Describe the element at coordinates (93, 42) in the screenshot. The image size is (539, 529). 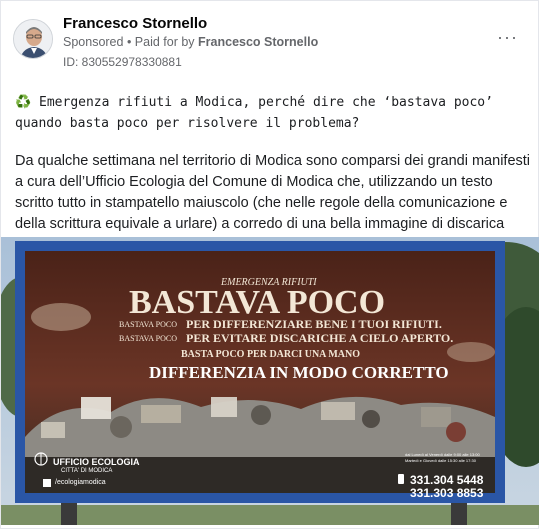
I see `sponsored-label: Sponsored` at that location.